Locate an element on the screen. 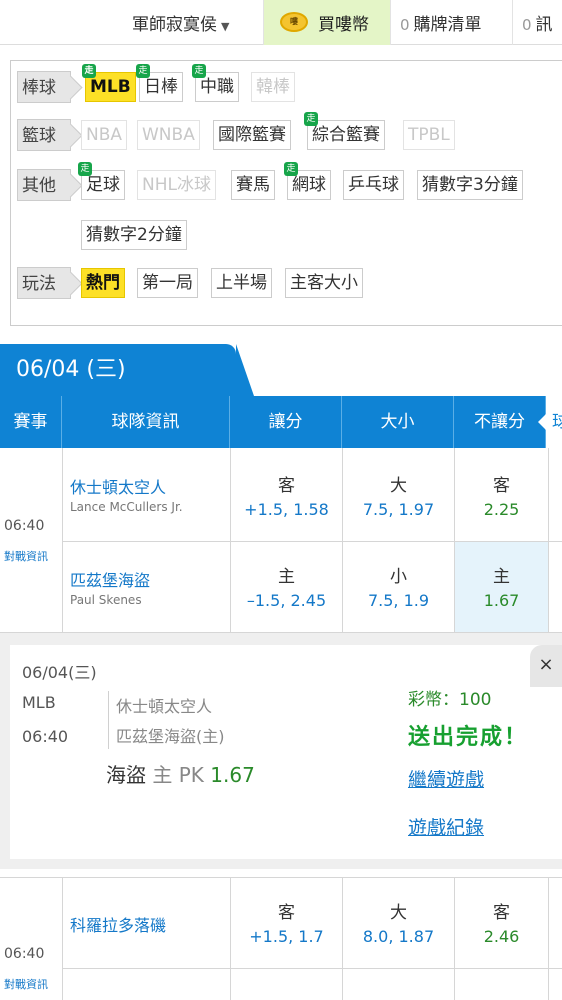  chip-popular: 熱門 is located at coordinates (103, 283).